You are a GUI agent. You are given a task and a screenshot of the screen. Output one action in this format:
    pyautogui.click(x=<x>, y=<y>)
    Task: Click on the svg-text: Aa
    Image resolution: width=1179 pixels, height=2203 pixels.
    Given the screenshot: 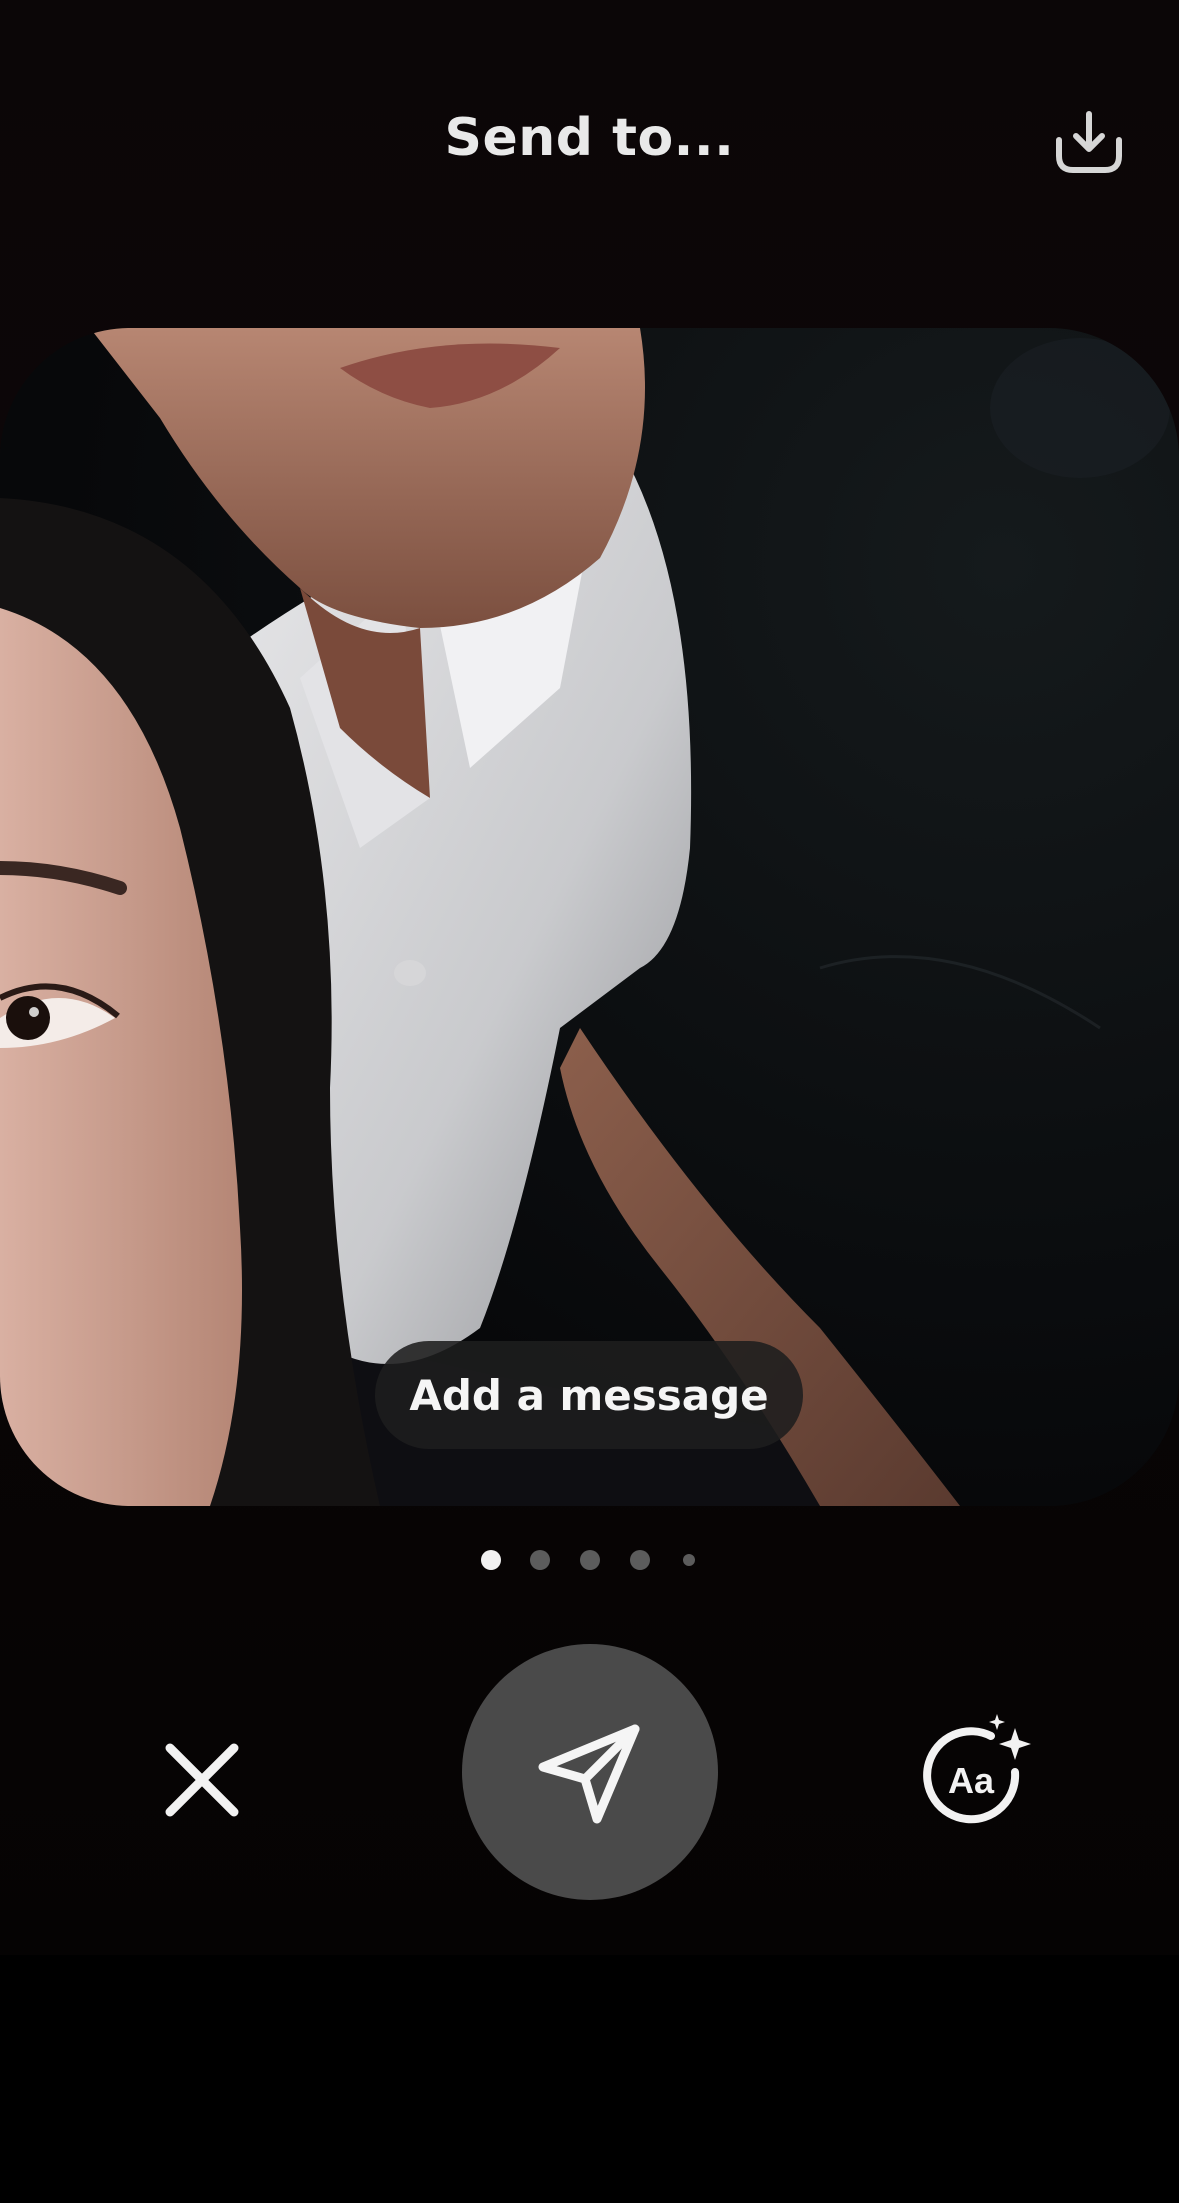 What is the action you would take?
    pyautogui.click(x=971, y=1780)
    